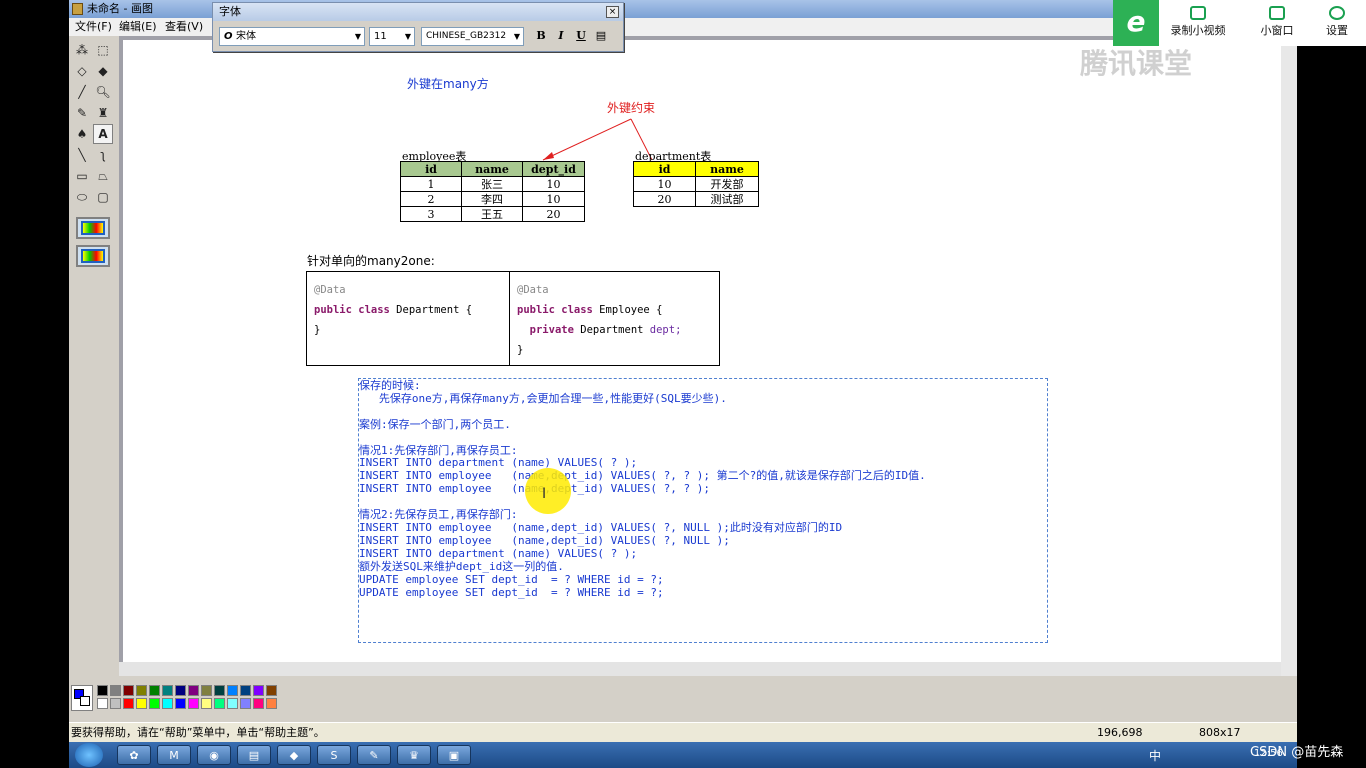 The image size is (1366, 768). What do you see at coordinates (82, 197) in the screenshot?
I see `ellipse-icon: ⬭` at bounding box center [82, 197].